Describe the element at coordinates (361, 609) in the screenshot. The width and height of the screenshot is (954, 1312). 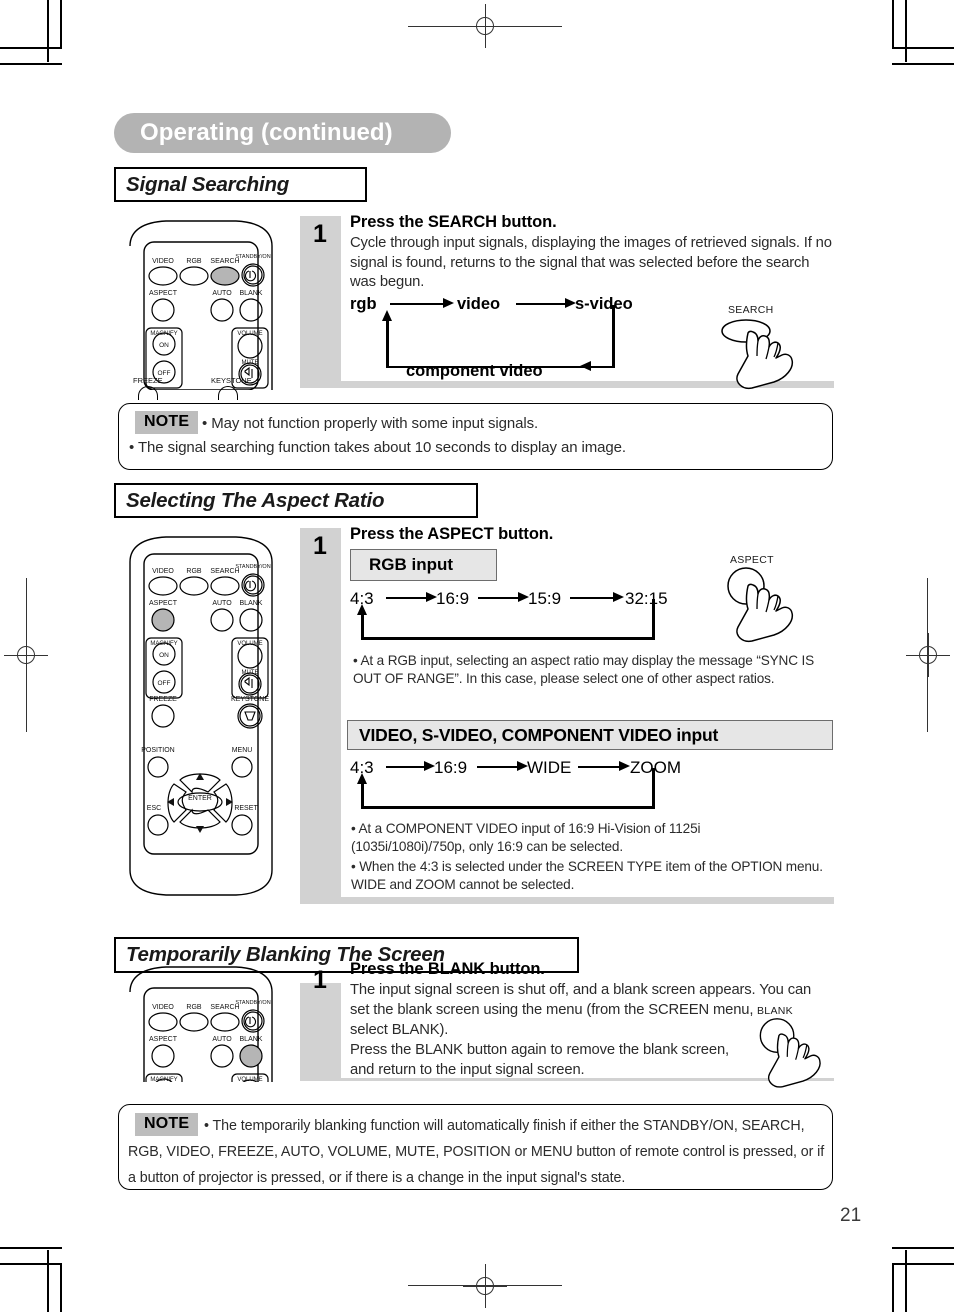
I see `flow-rgb-arrowhead-loop` at that location.